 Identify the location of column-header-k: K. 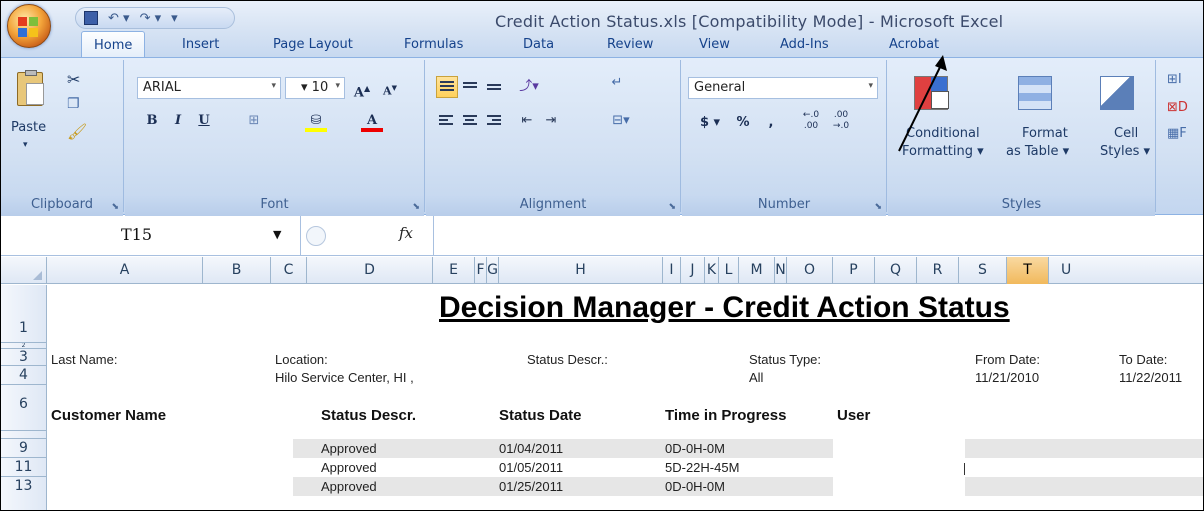
(712, 270).